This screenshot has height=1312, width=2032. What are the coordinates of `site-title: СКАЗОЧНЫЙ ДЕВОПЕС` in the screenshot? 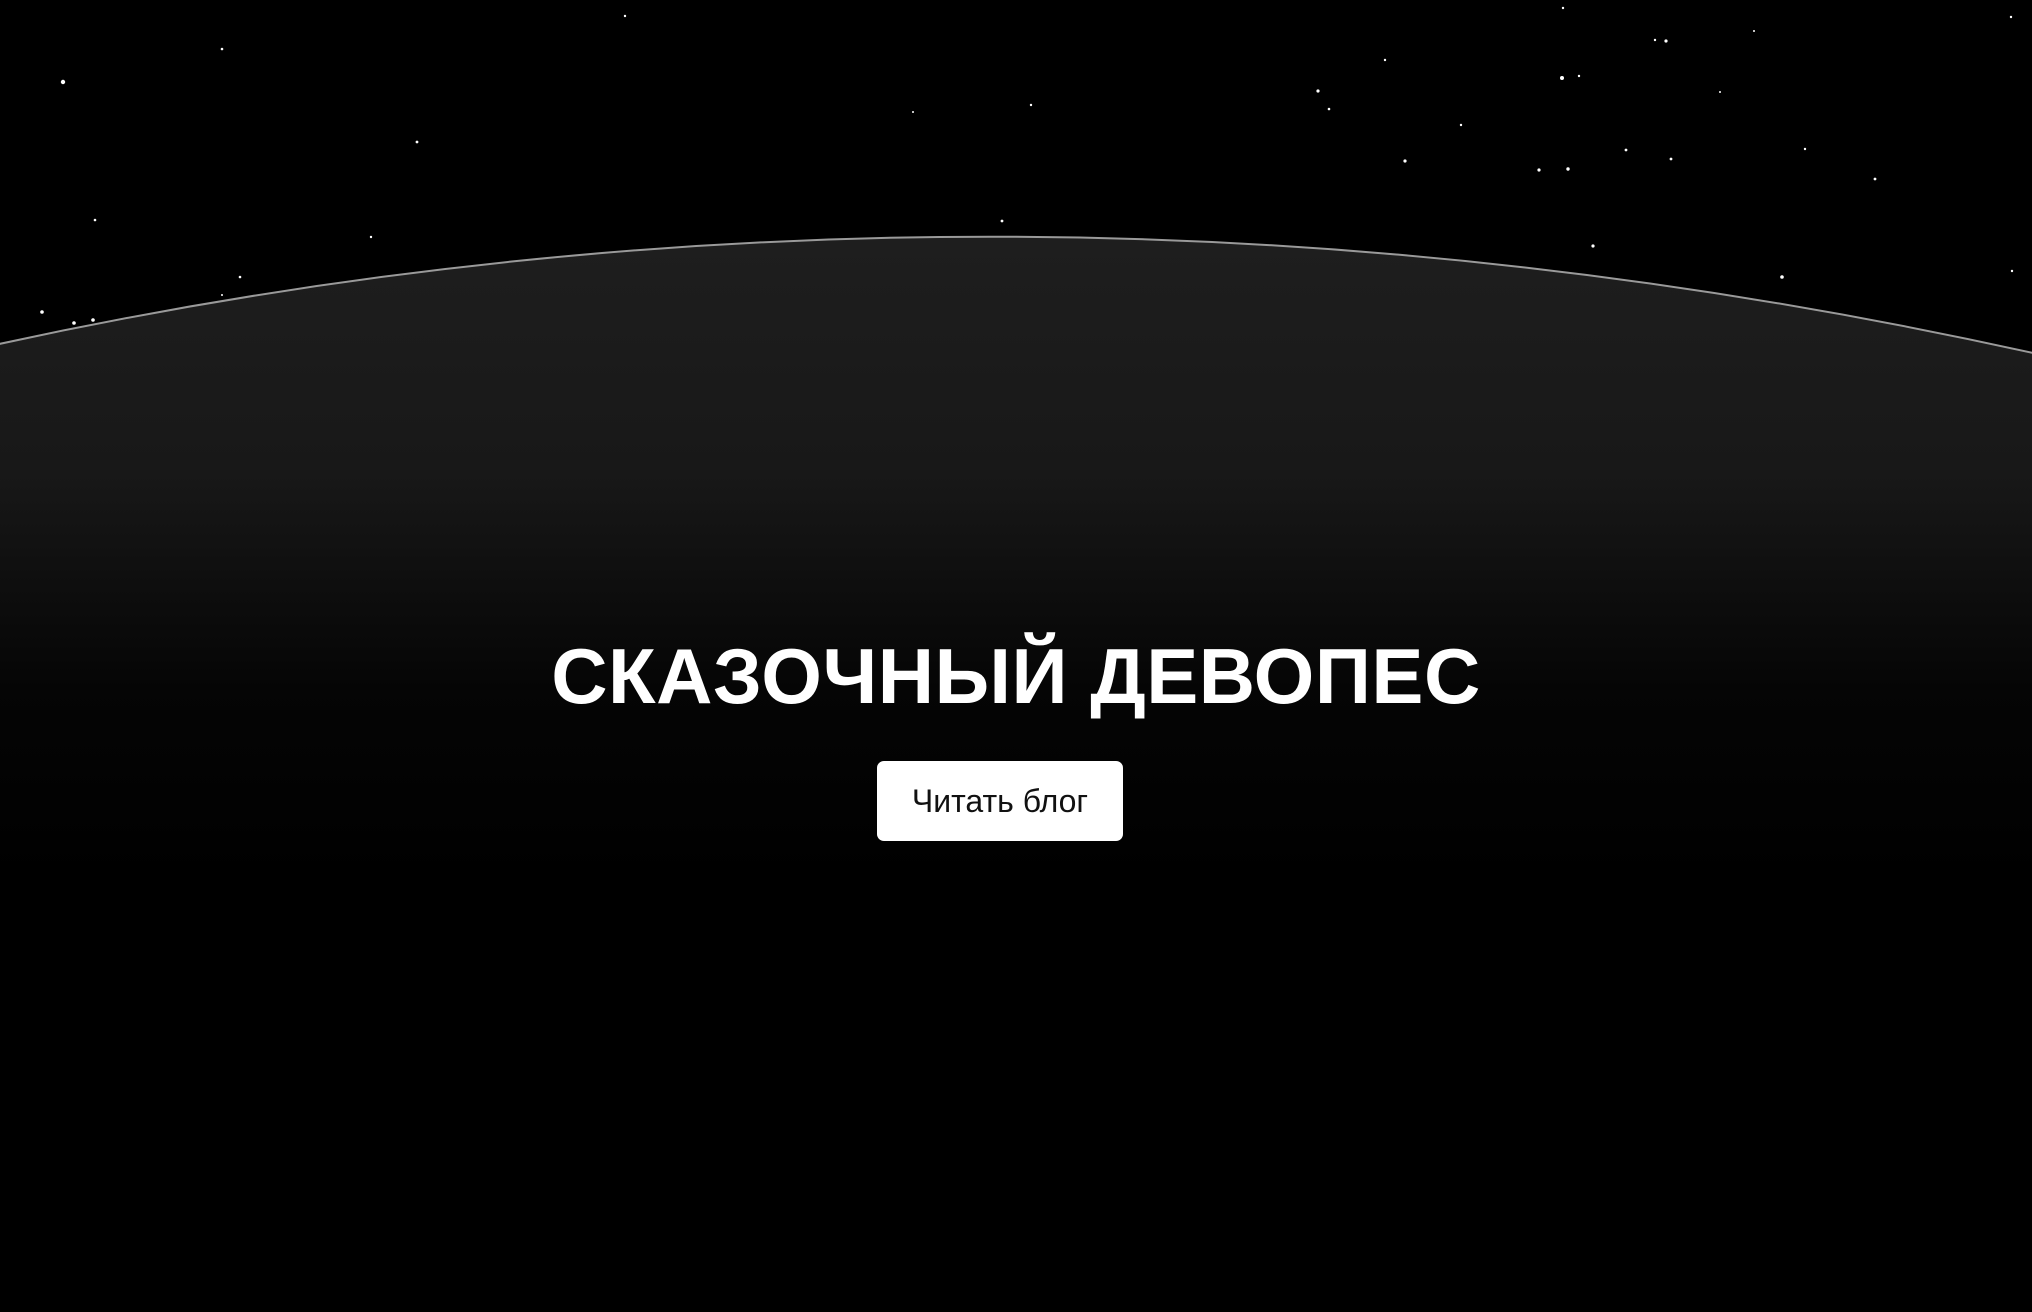 It's located at (1016, 676).